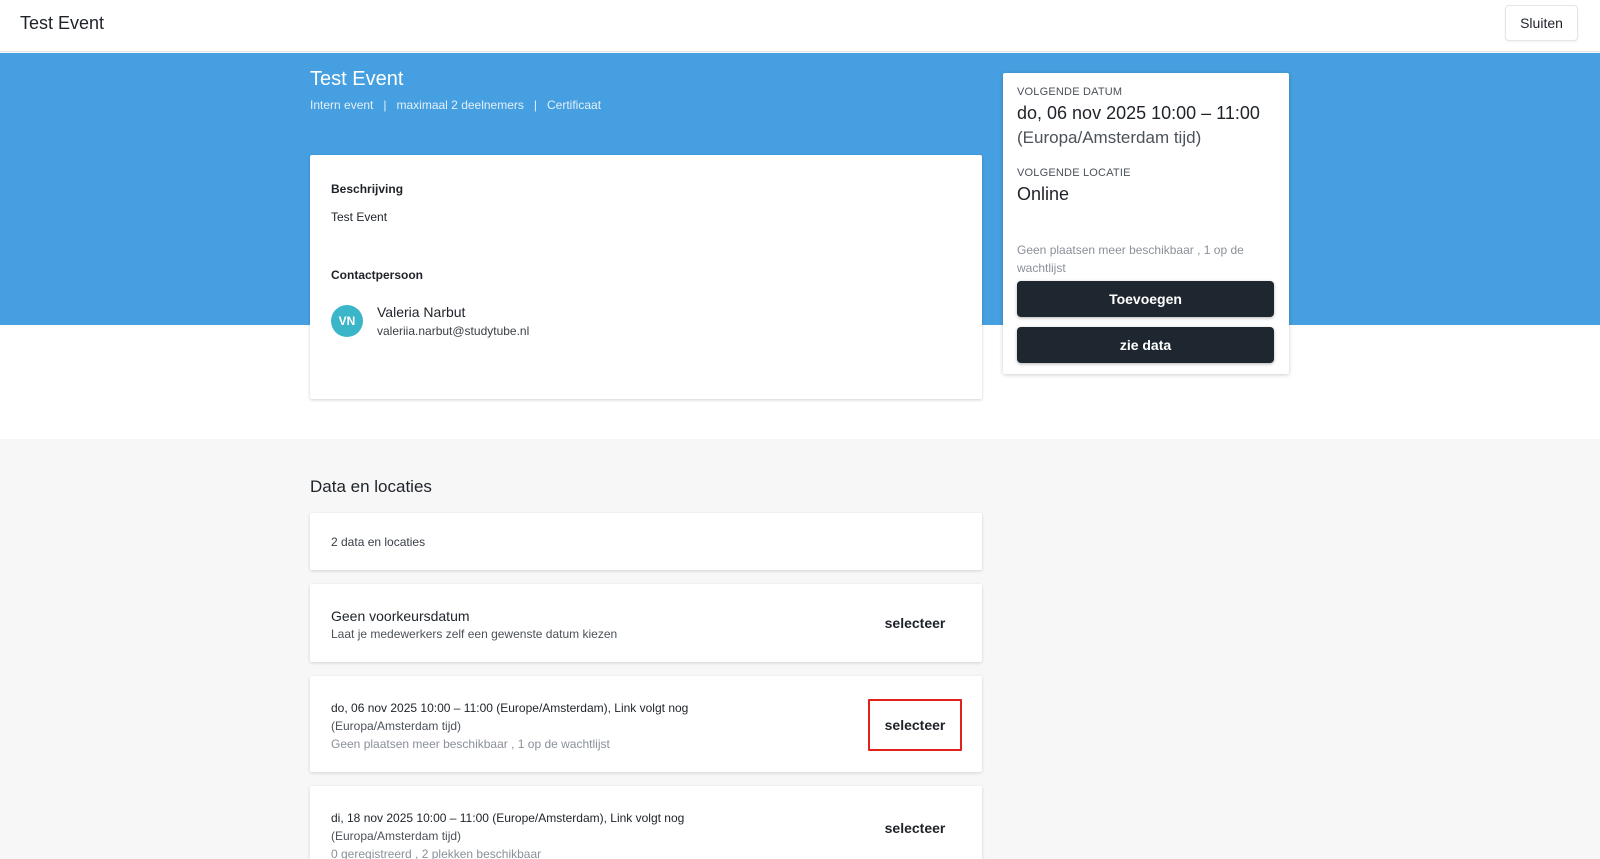  Describe the element at coordinates (371, 486) in the screenshot. I see `section-title: Data en locaties` at that location.